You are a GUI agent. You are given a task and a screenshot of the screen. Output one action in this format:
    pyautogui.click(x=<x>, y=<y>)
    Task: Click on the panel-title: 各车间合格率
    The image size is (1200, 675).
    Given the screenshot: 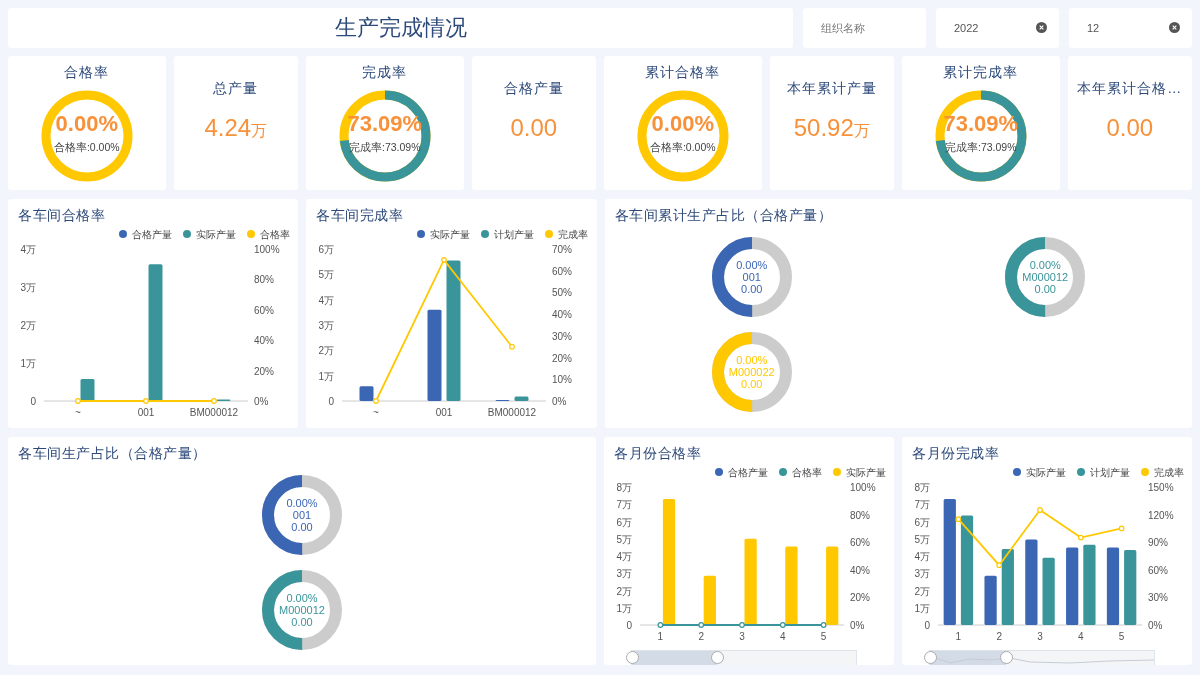 What is the action you would take?
    pyautogui.click(x=61, y=216)
    